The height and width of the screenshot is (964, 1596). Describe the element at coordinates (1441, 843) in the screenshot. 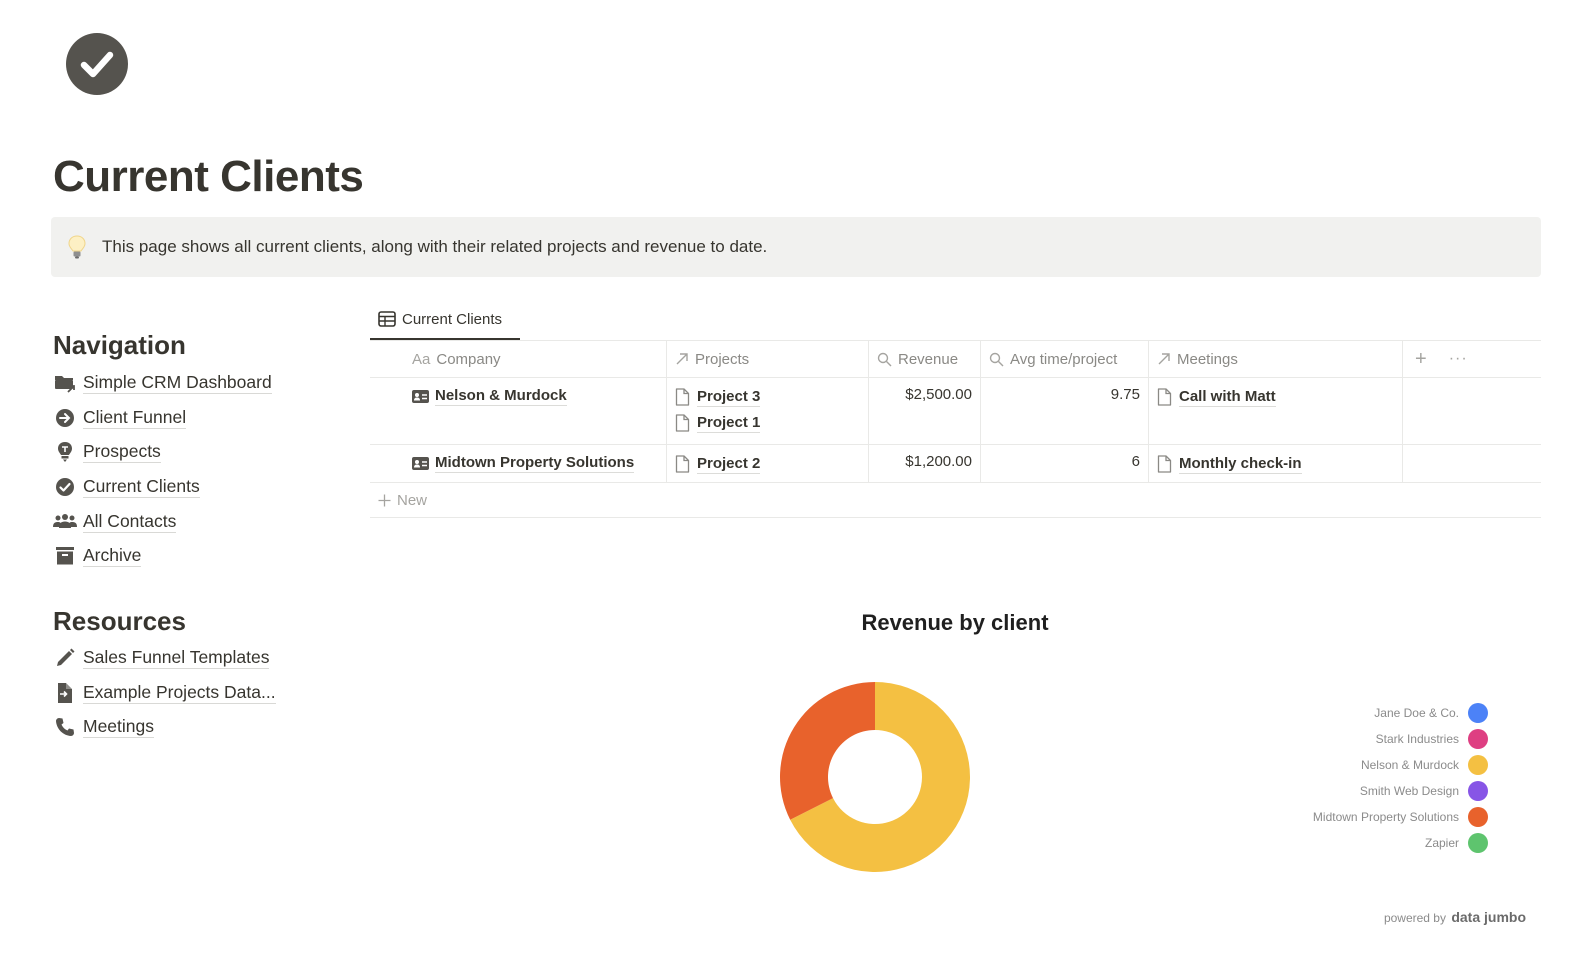

I see `legend-label: Zapier` at that location.